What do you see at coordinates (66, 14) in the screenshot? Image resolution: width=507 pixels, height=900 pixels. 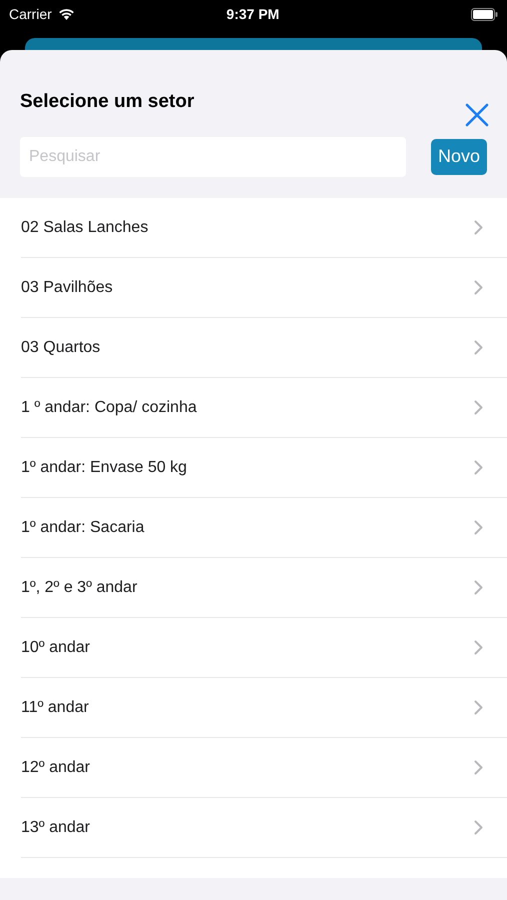 I see `wifi-icon` at bounding box center [66, 14].